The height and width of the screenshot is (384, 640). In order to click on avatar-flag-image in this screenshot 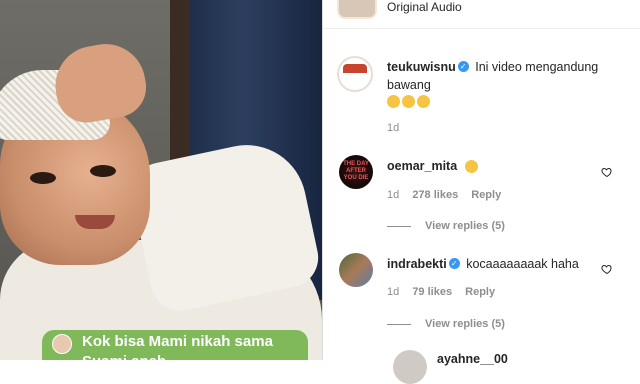, I will do `click(355, 74)`.